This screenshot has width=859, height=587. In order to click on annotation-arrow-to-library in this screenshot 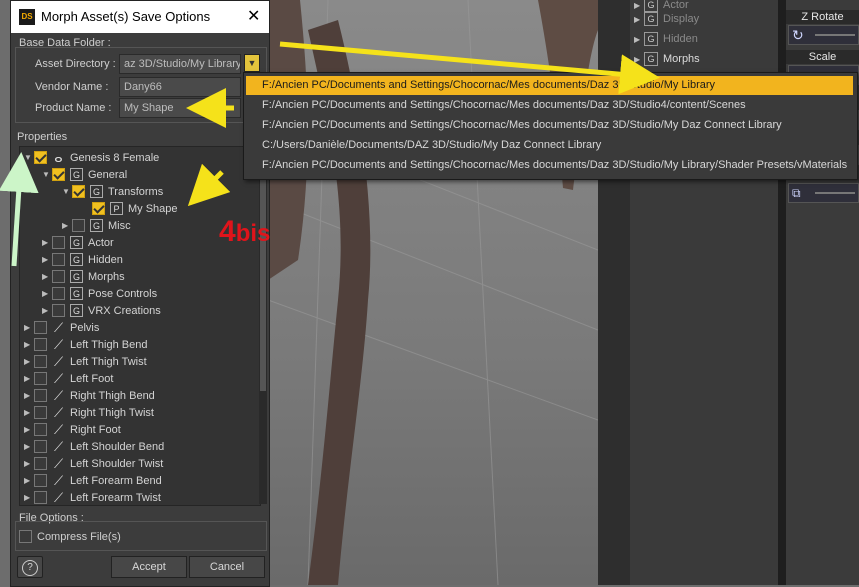, I will do `click(469, 68)`.